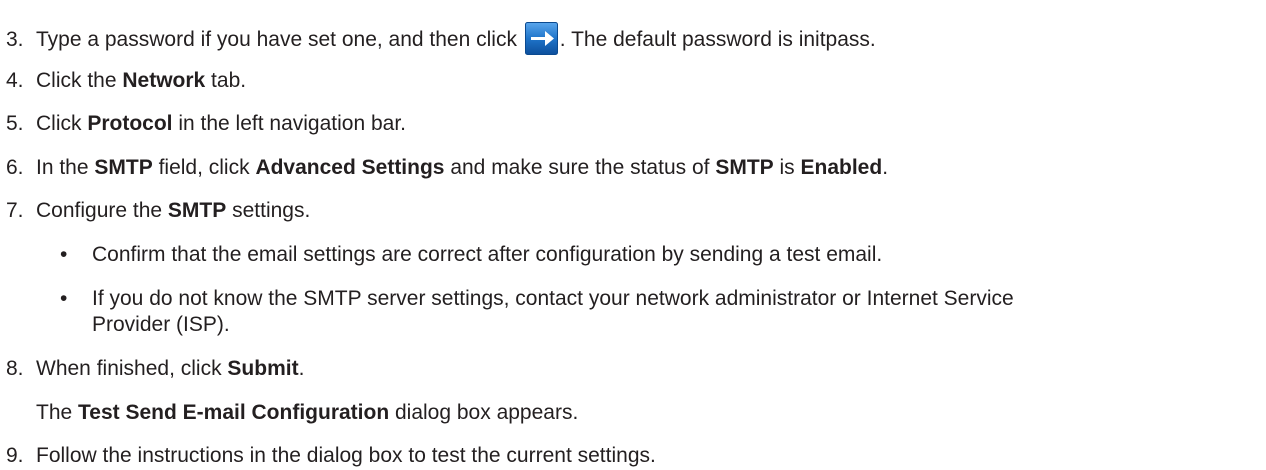 This screenshot has width=1266, height=470. Describe the element at coordinates (234, 412) in the screenshot. I see `ui-term-test-send-email-configuration: Test Send E-mail Configuration` at that location.